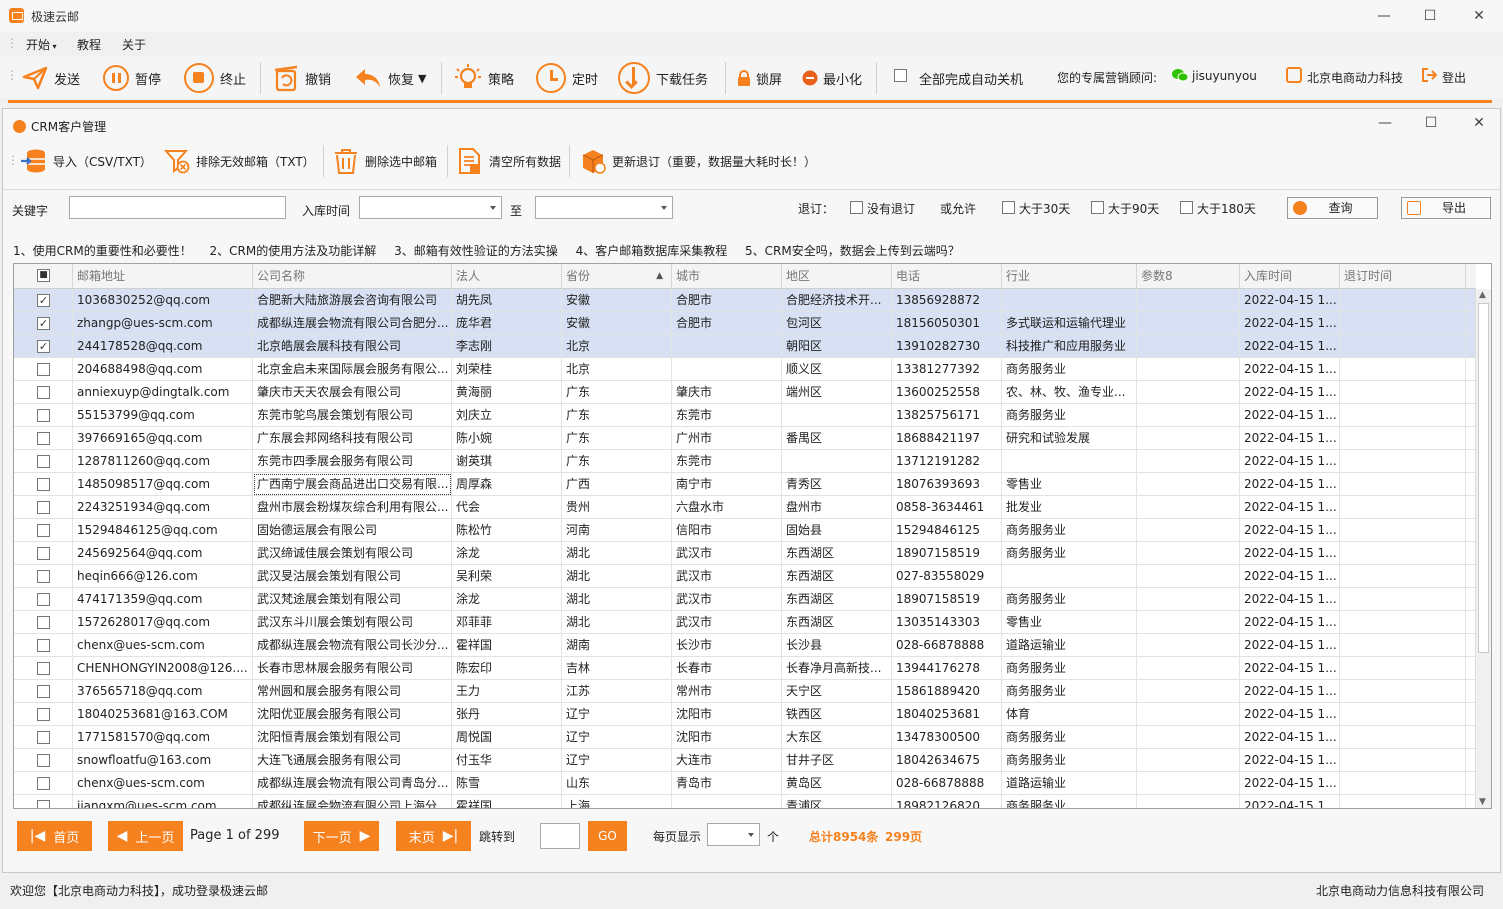 This screenshot has height=909, width=1503. What do you see at coordinates (947, 392) in the screenshot?
I see `cell-phone: 13600252558` at bounding box center [947, 392].